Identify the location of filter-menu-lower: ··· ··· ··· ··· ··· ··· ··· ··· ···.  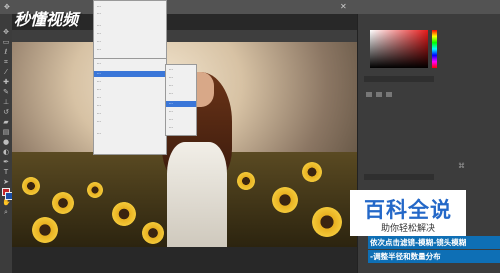
(130, 106).